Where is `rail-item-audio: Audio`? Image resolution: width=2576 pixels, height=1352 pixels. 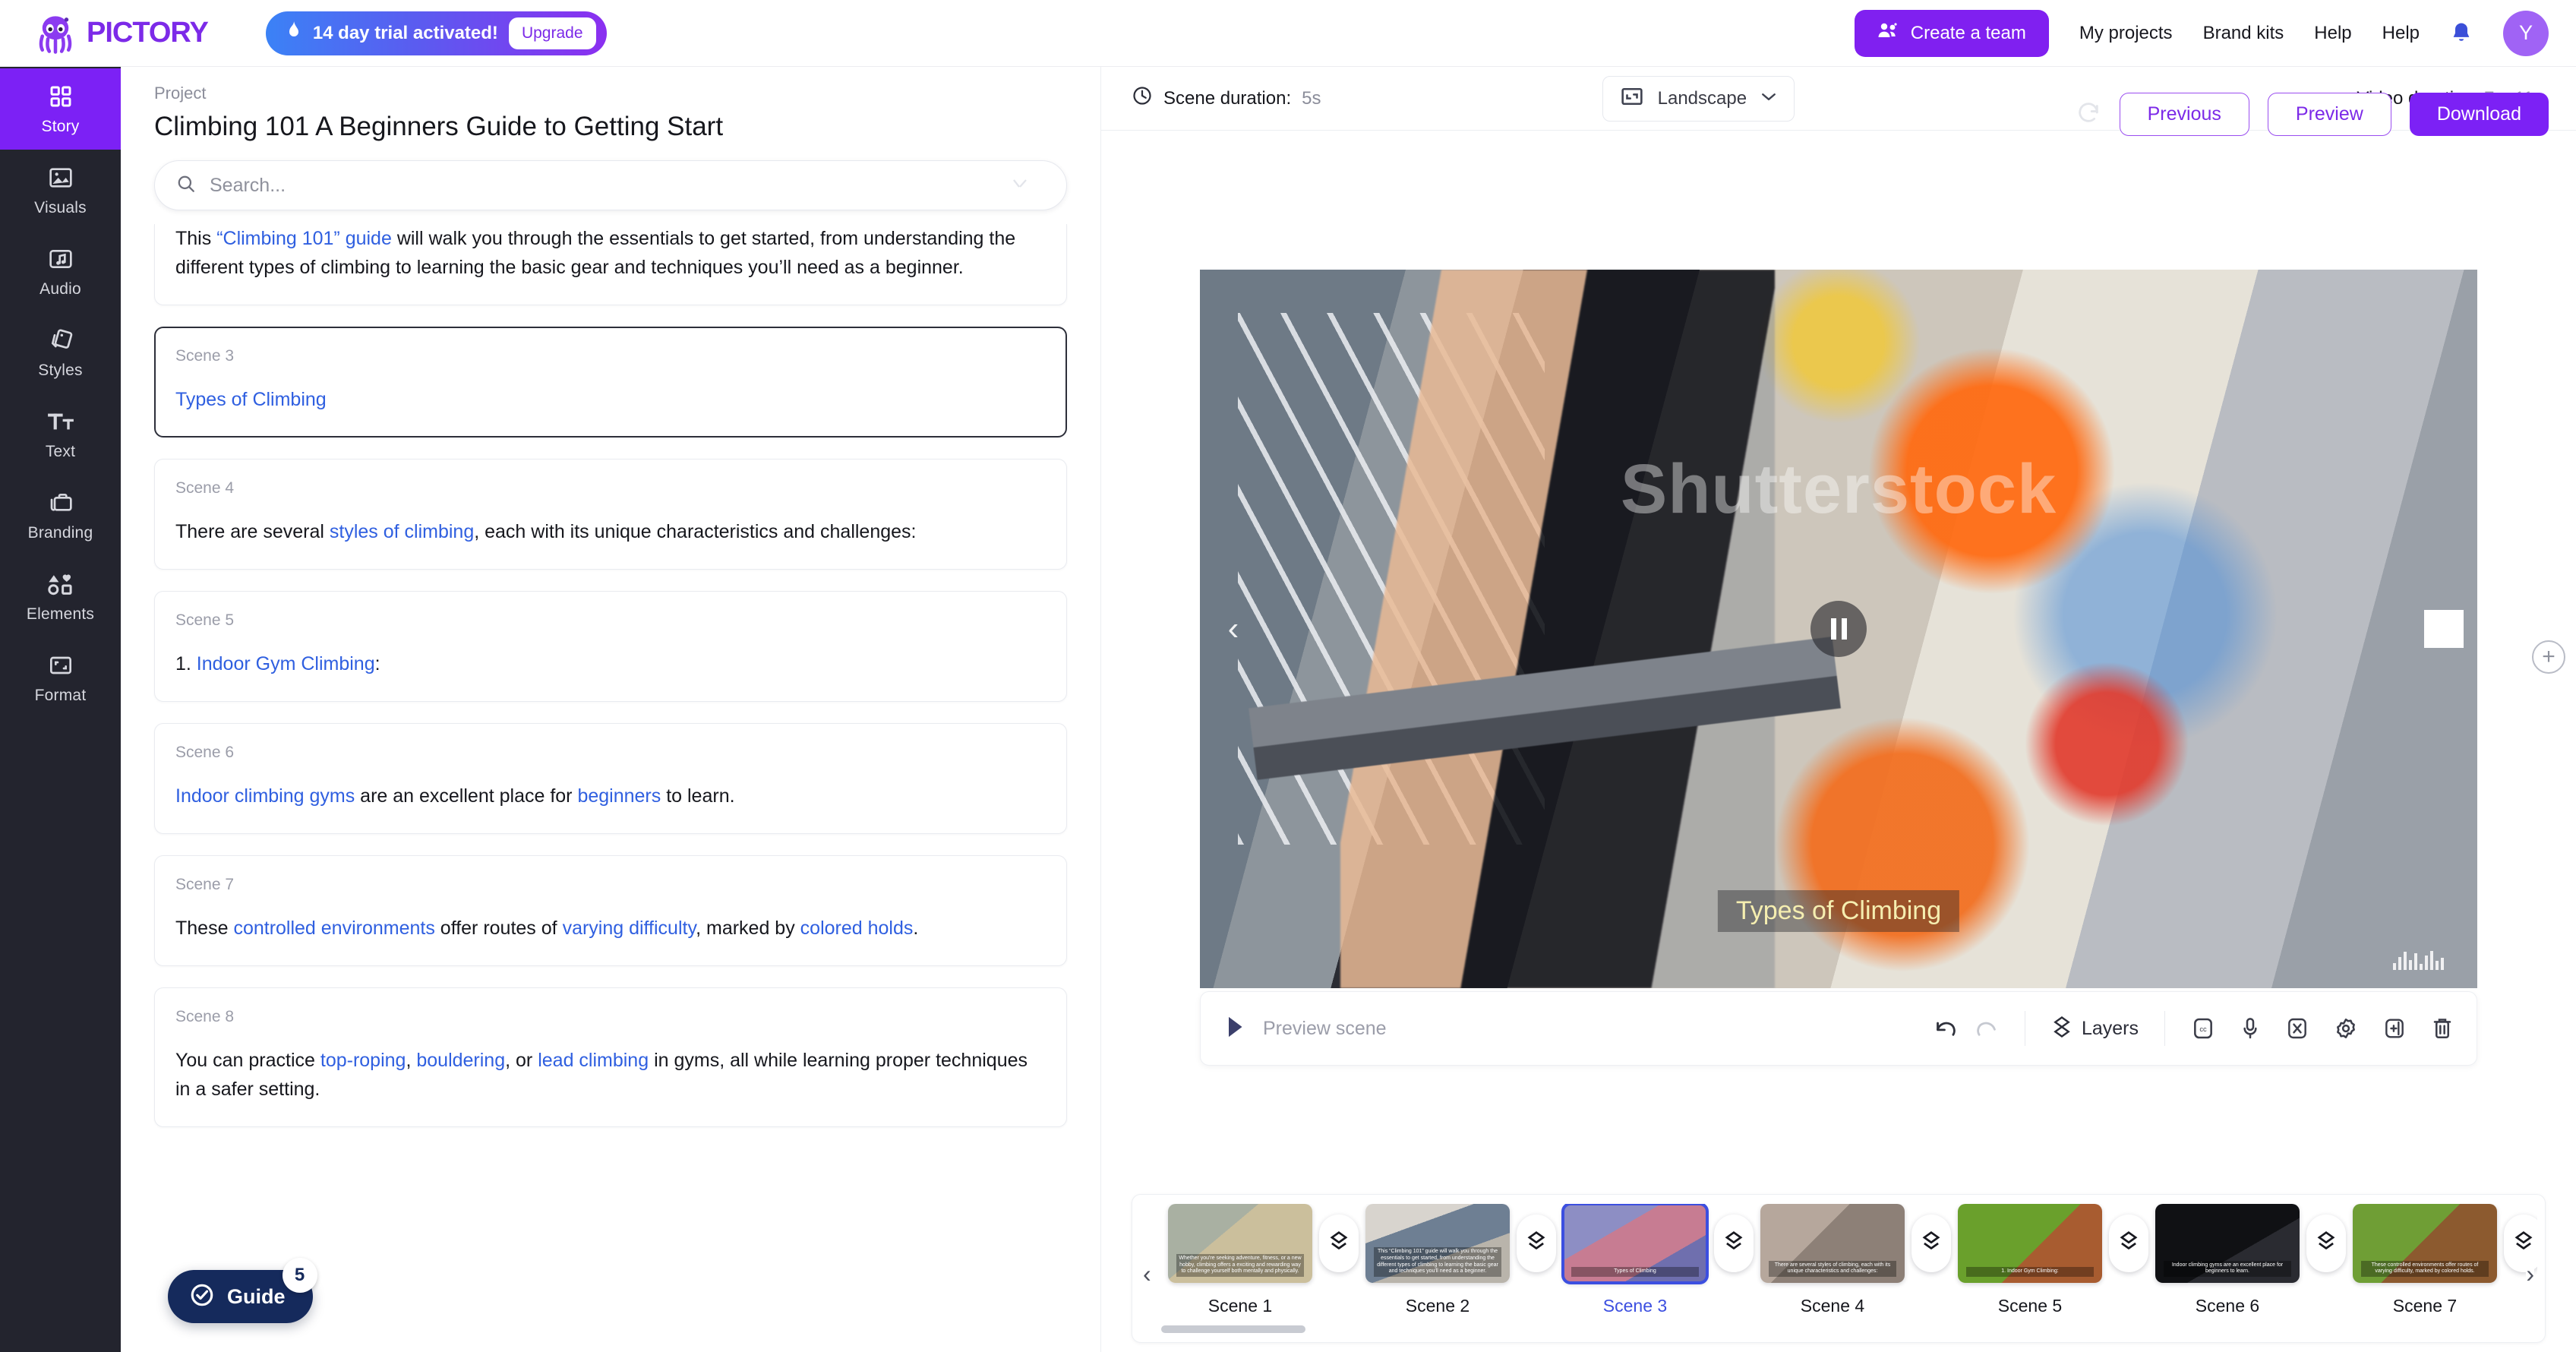
rail-item-audio: Audio is located at coordinates (61, 271).